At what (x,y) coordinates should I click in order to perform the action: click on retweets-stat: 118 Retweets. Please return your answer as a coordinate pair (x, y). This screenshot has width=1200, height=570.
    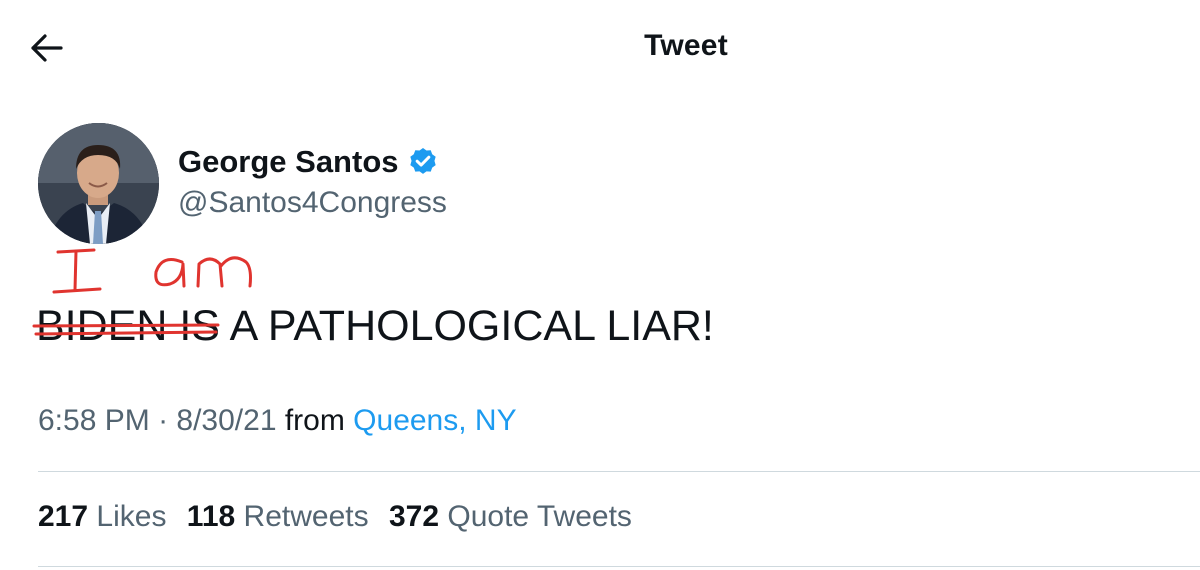
    Looking at the image, I should click on (278, 517).